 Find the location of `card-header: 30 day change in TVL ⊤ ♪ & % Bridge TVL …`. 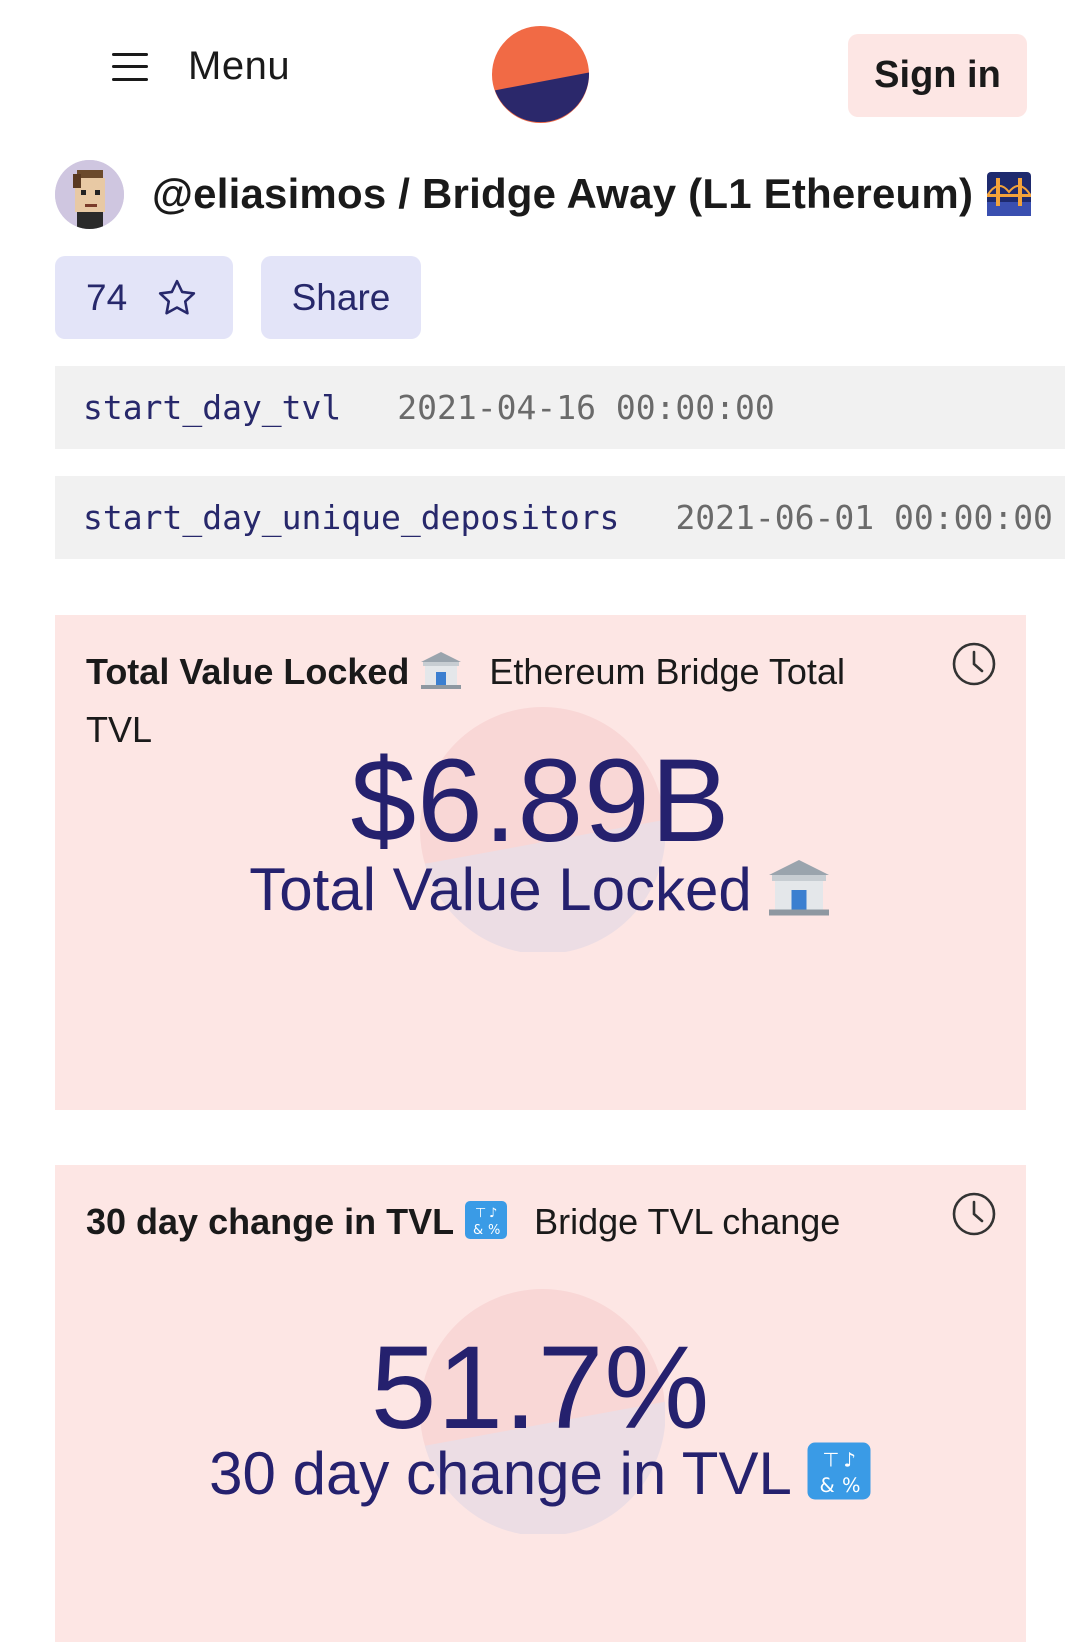

card-header: 30 day change in TVL ⊤ ♪ & % Bridge TVL … is located at coordinates (496, 1222).